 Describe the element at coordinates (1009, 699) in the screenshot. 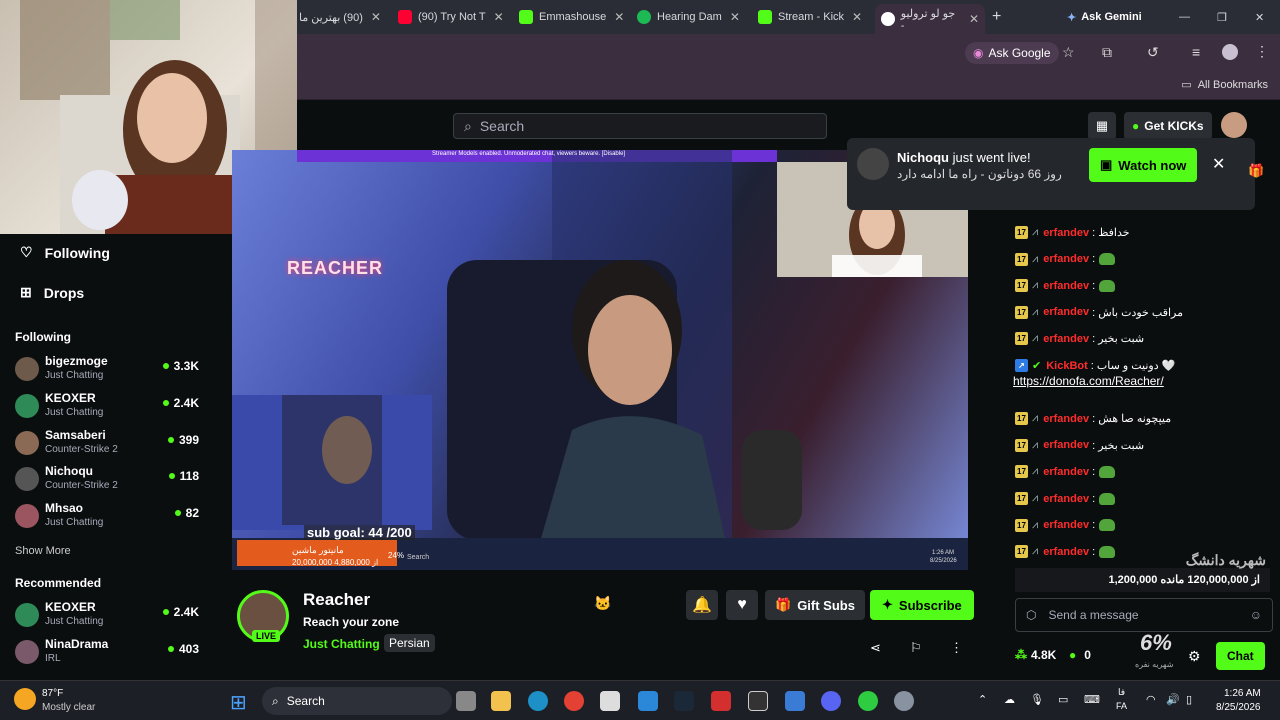

I see `network-icon: ☁` at that location.